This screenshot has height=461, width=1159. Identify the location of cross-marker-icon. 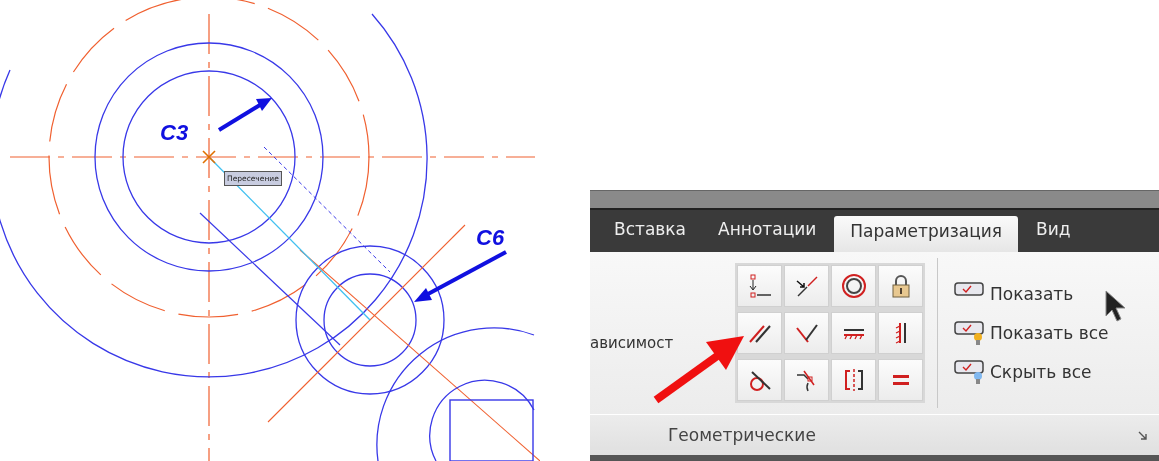
(209, 157).